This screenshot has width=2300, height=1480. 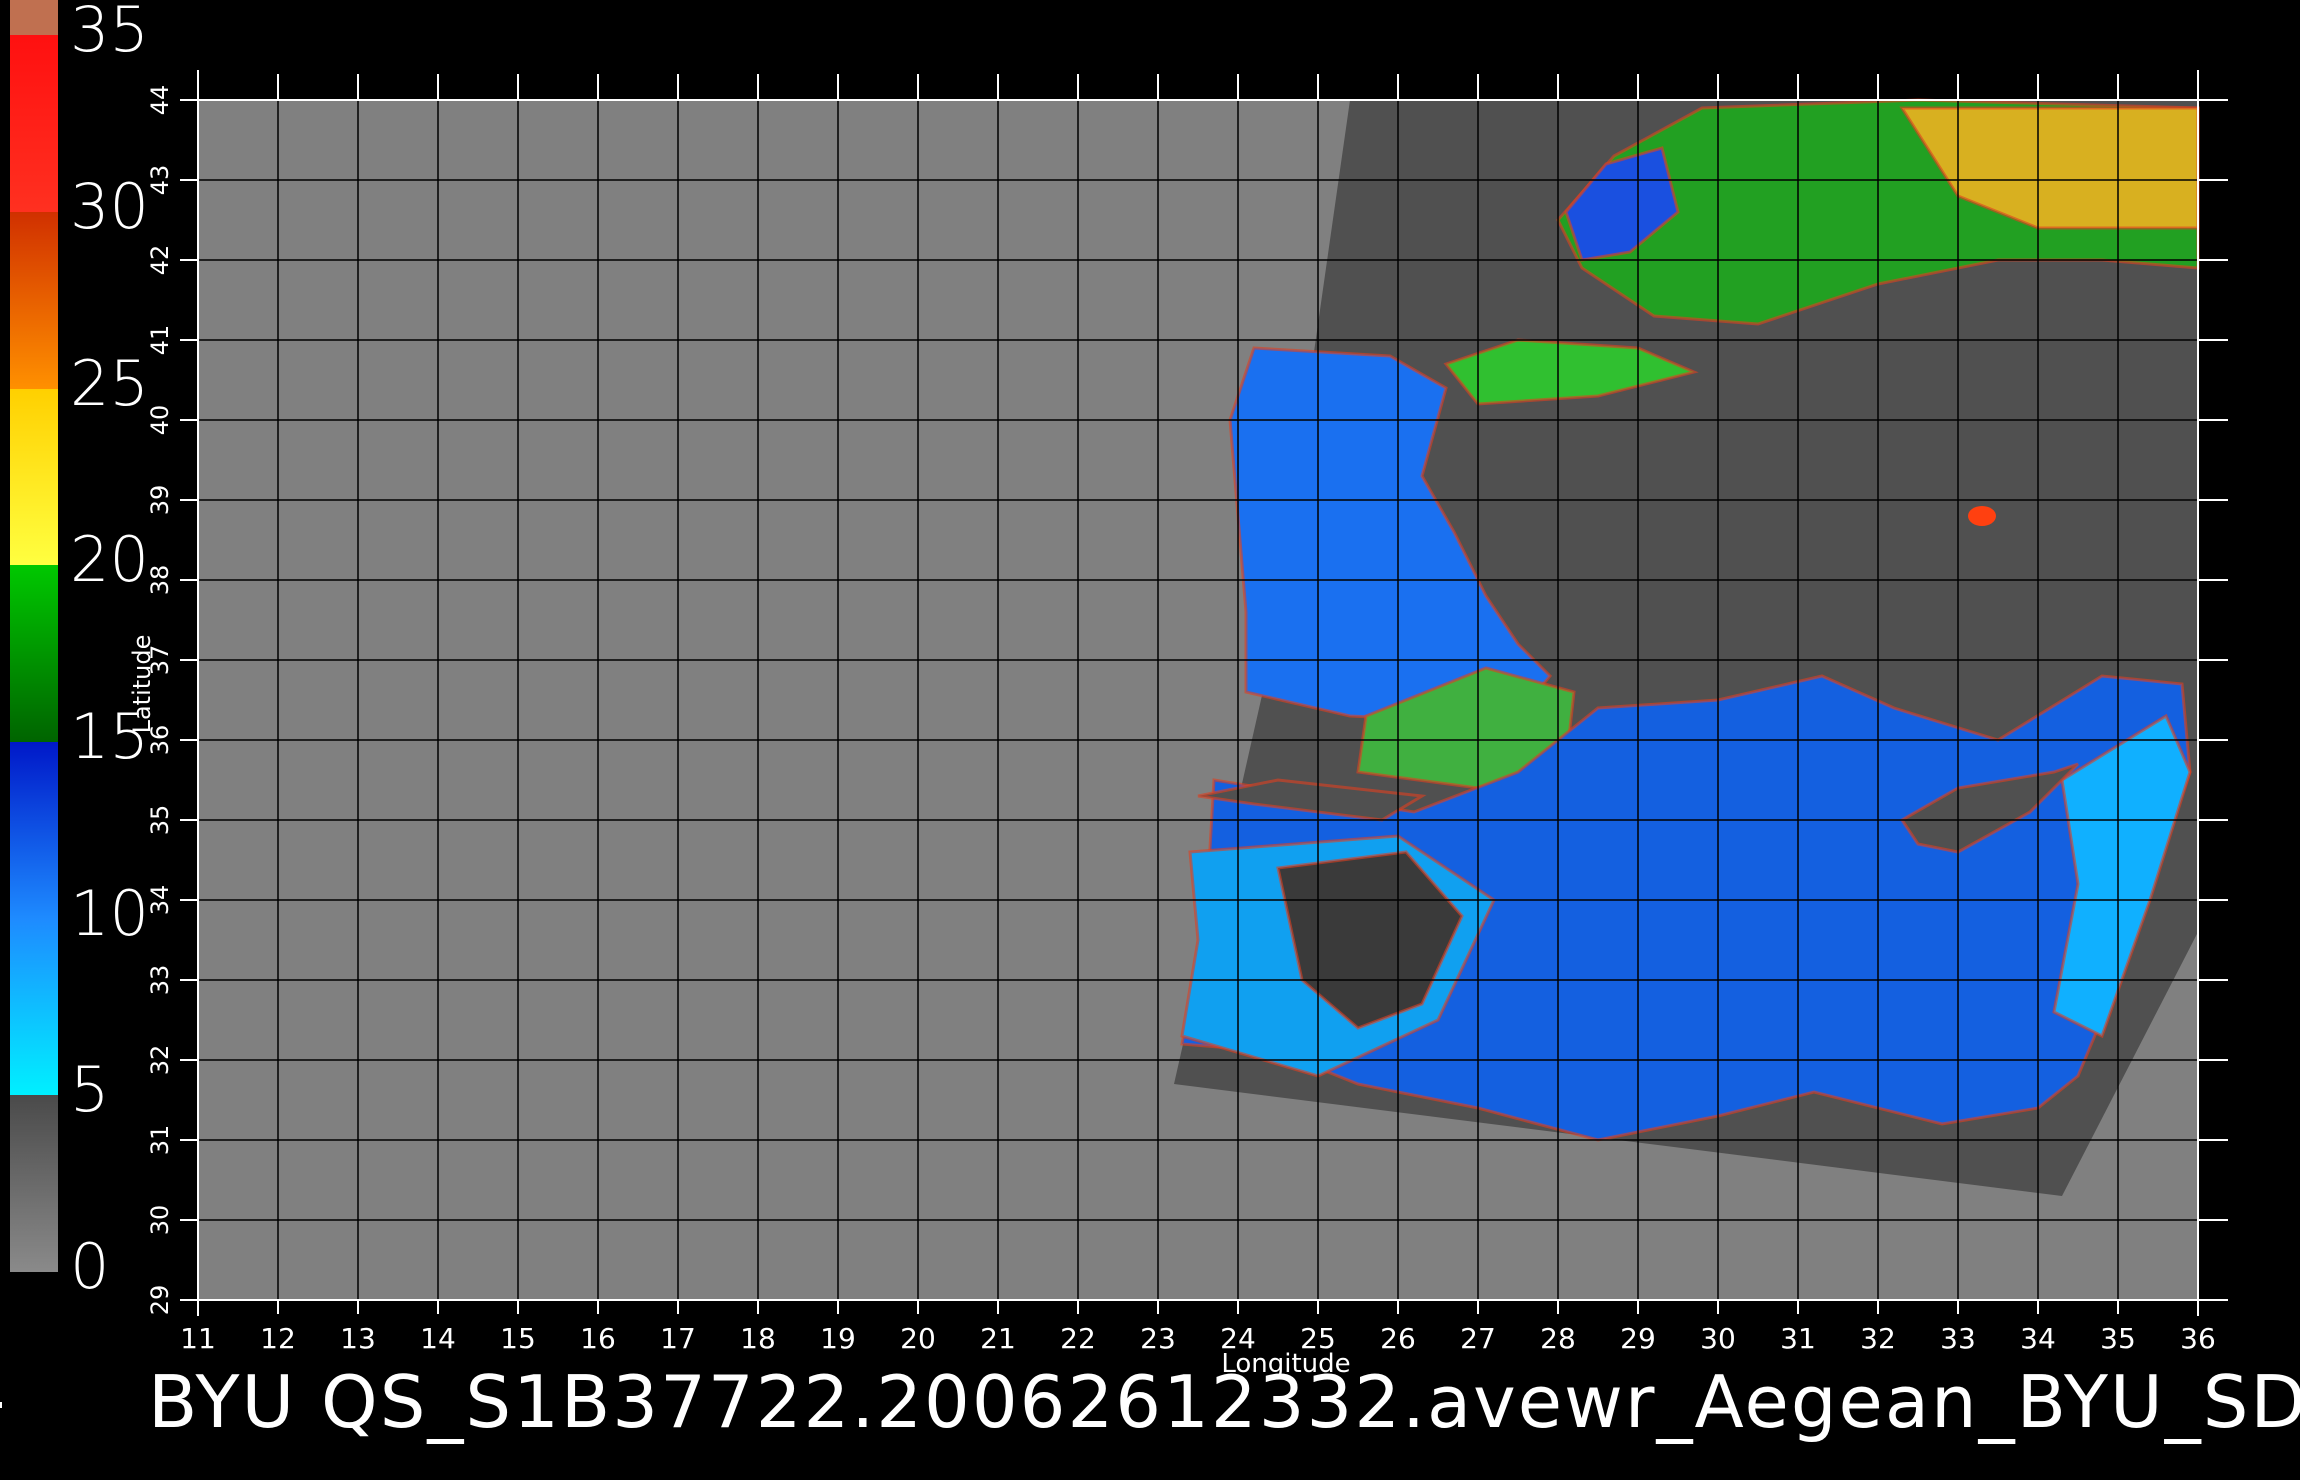 What do you see at coordinates (160, 420) in the screenshot?
I see `lat-tick-label: 40` at bounding box center [160, 420].